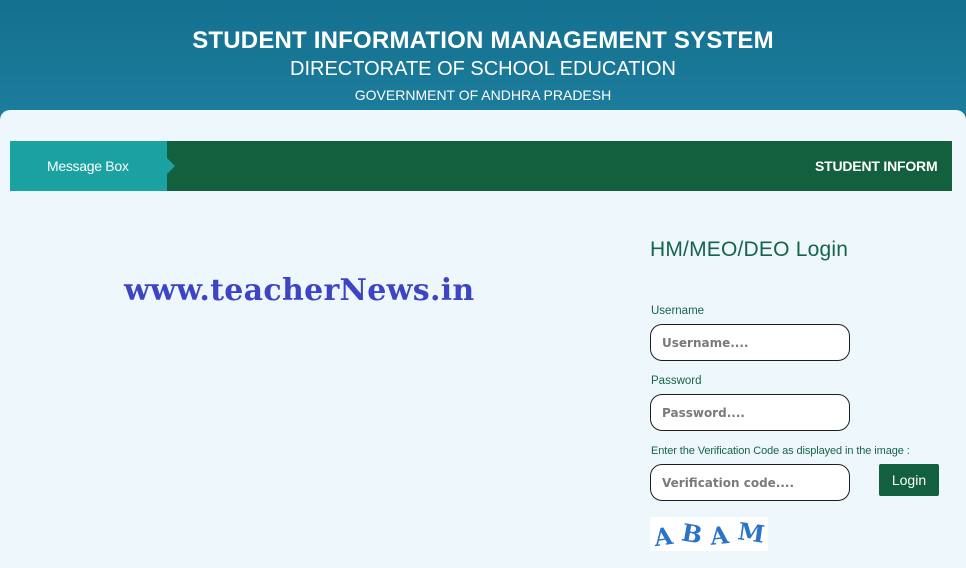 The width and height of the screenshot is (966, 568). What do you see at coordinates (171, 166) in the screenshot?
I see `message-box-arrow-icon` at bounding box center [171, 166].